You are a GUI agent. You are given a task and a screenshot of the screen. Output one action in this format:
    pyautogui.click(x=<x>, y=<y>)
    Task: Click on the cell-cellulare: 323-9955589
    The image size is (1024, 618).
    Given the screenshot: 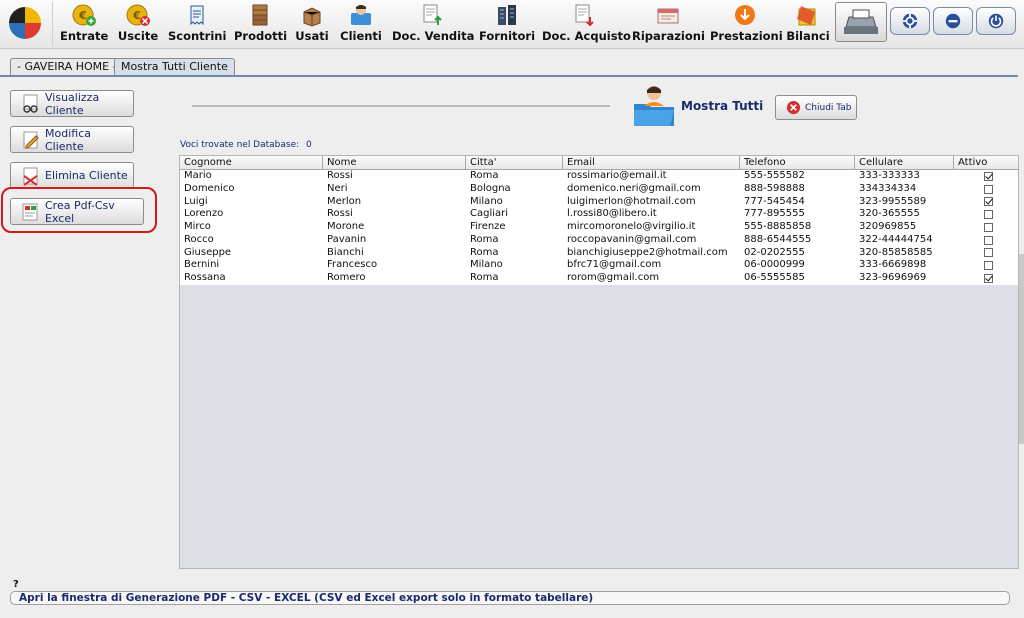 What is the action you would take?
    pyautogui.click(x=893, y=201)
    